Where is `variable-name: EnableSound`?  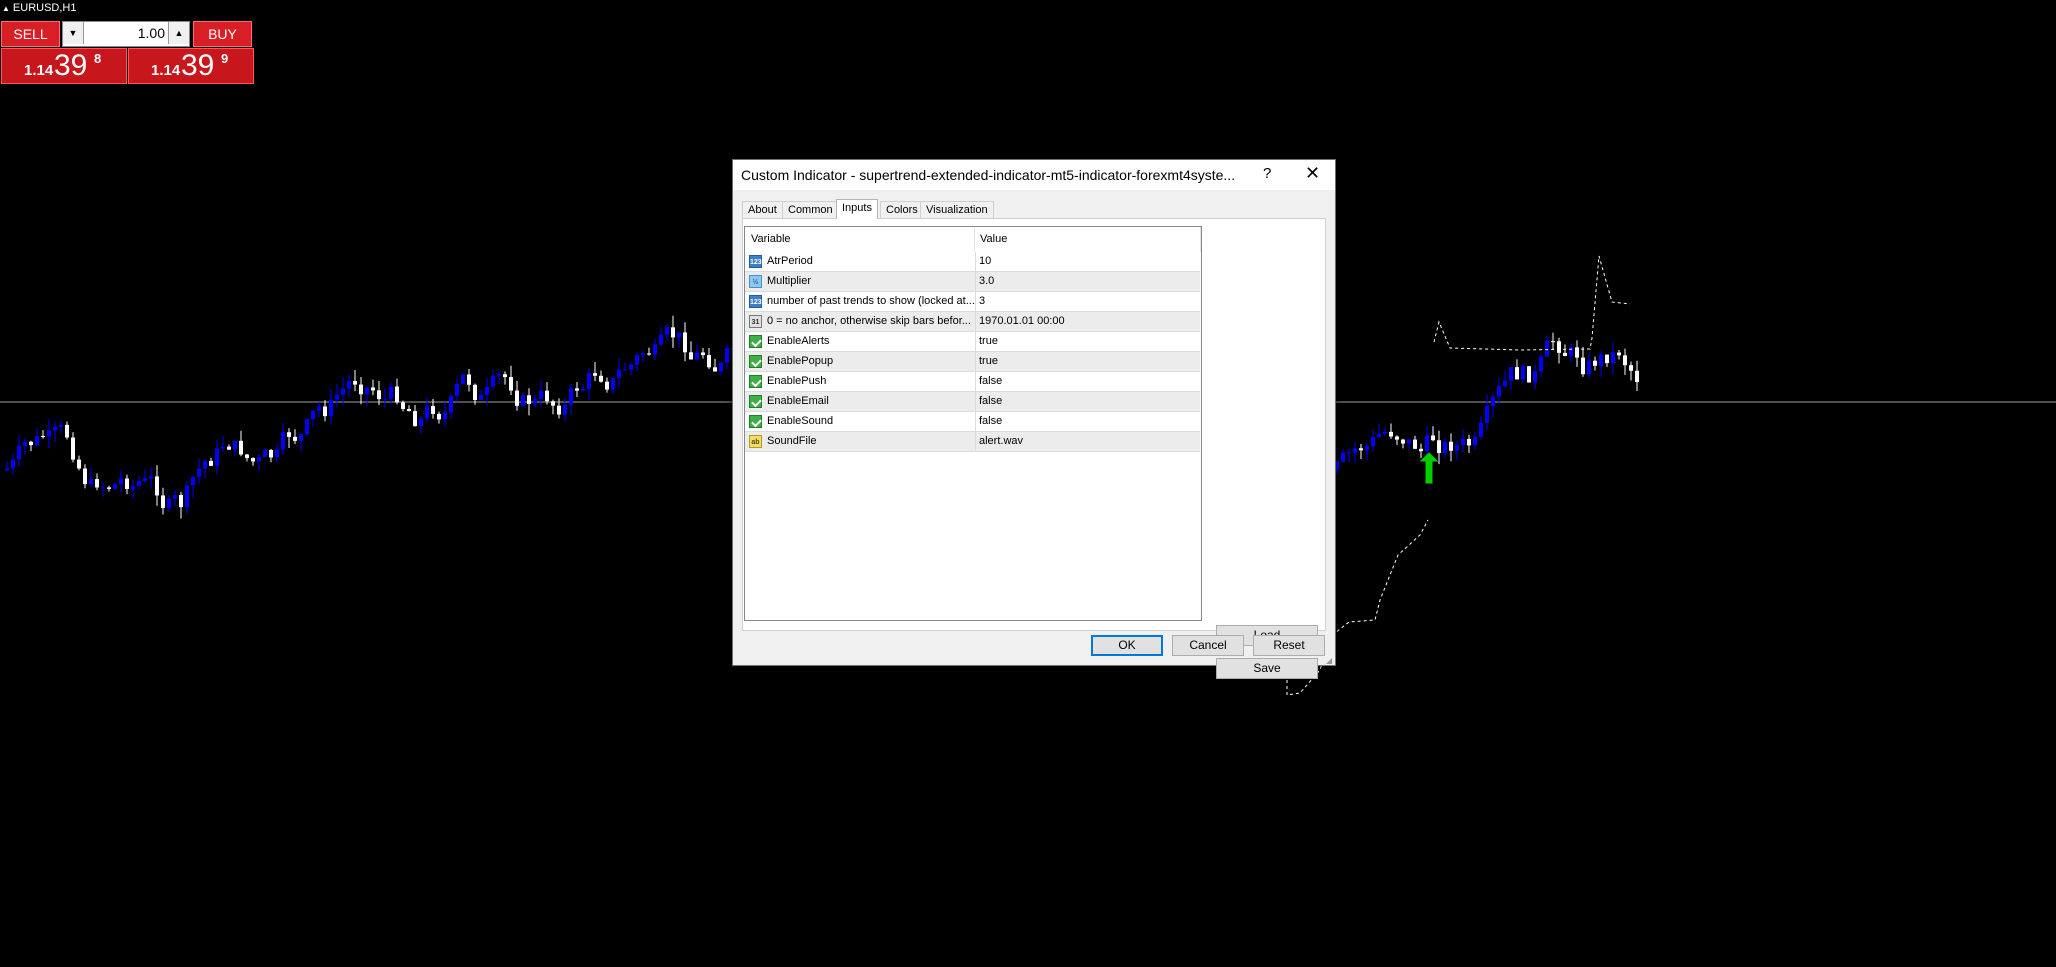
variable-name: EnableSound is located at coordinates (800, 421).